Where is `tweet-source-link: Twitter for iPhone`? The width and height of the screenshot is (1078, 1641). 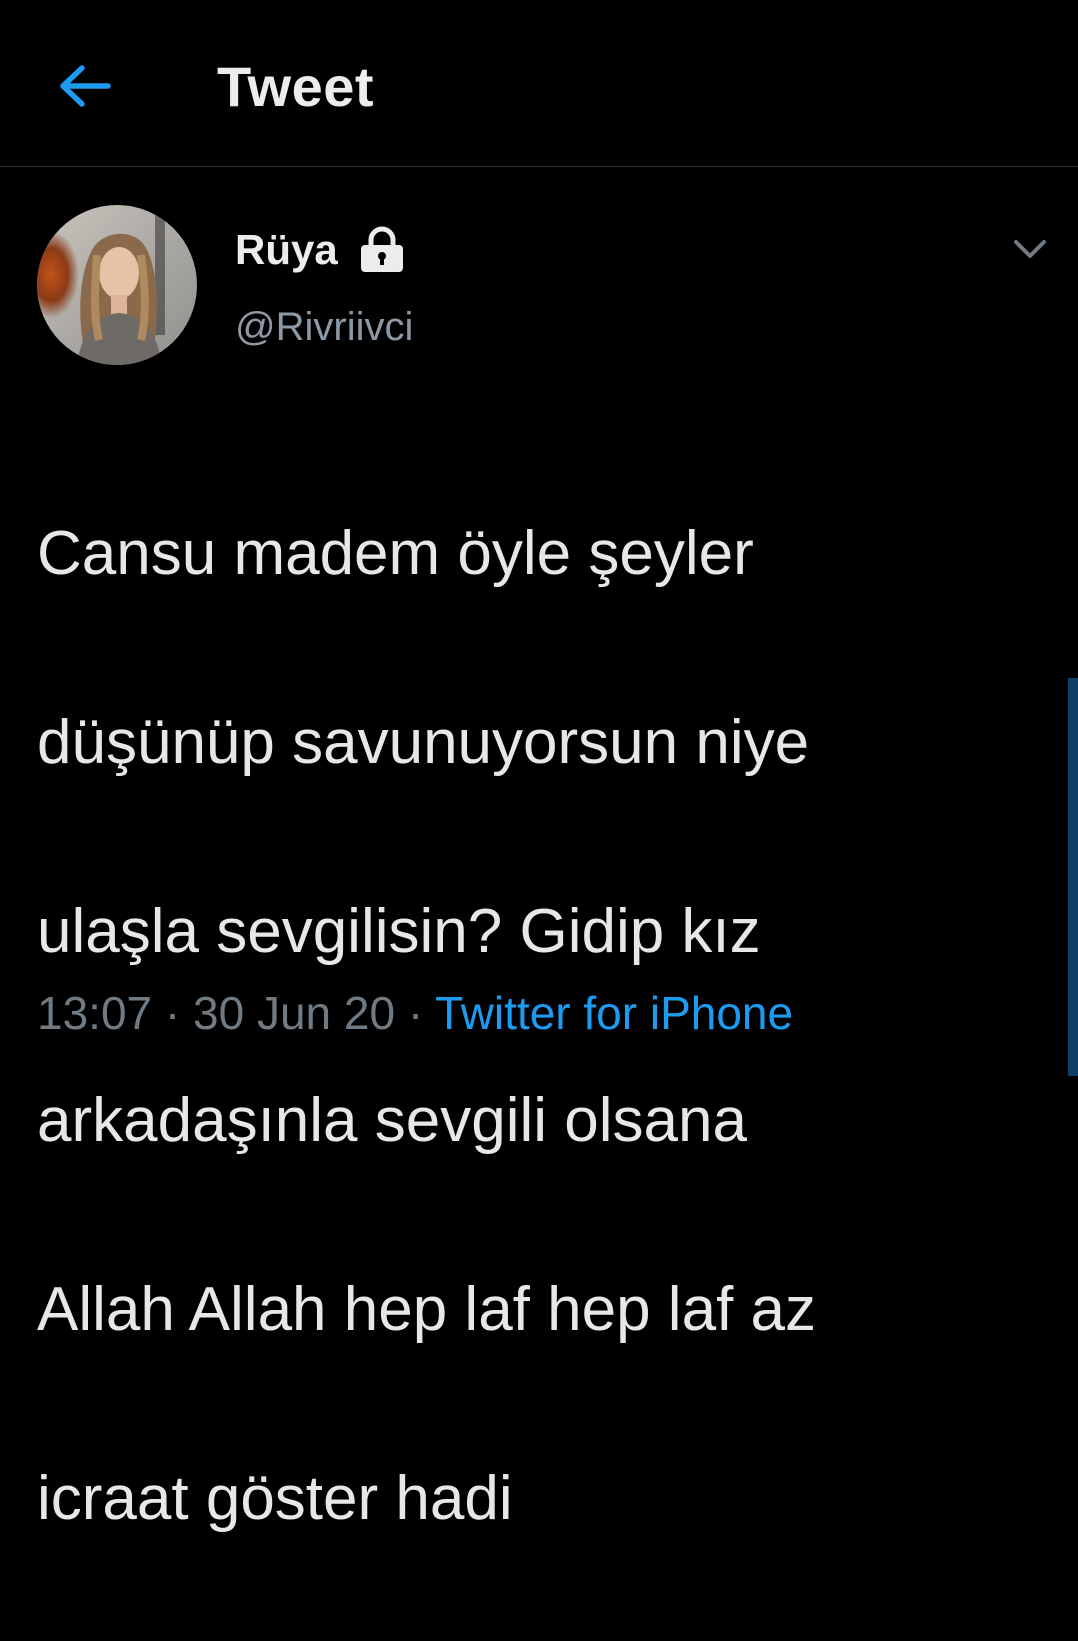
tweet-source-link: Twitter for iPhone is located at coordinates (614, 1013).